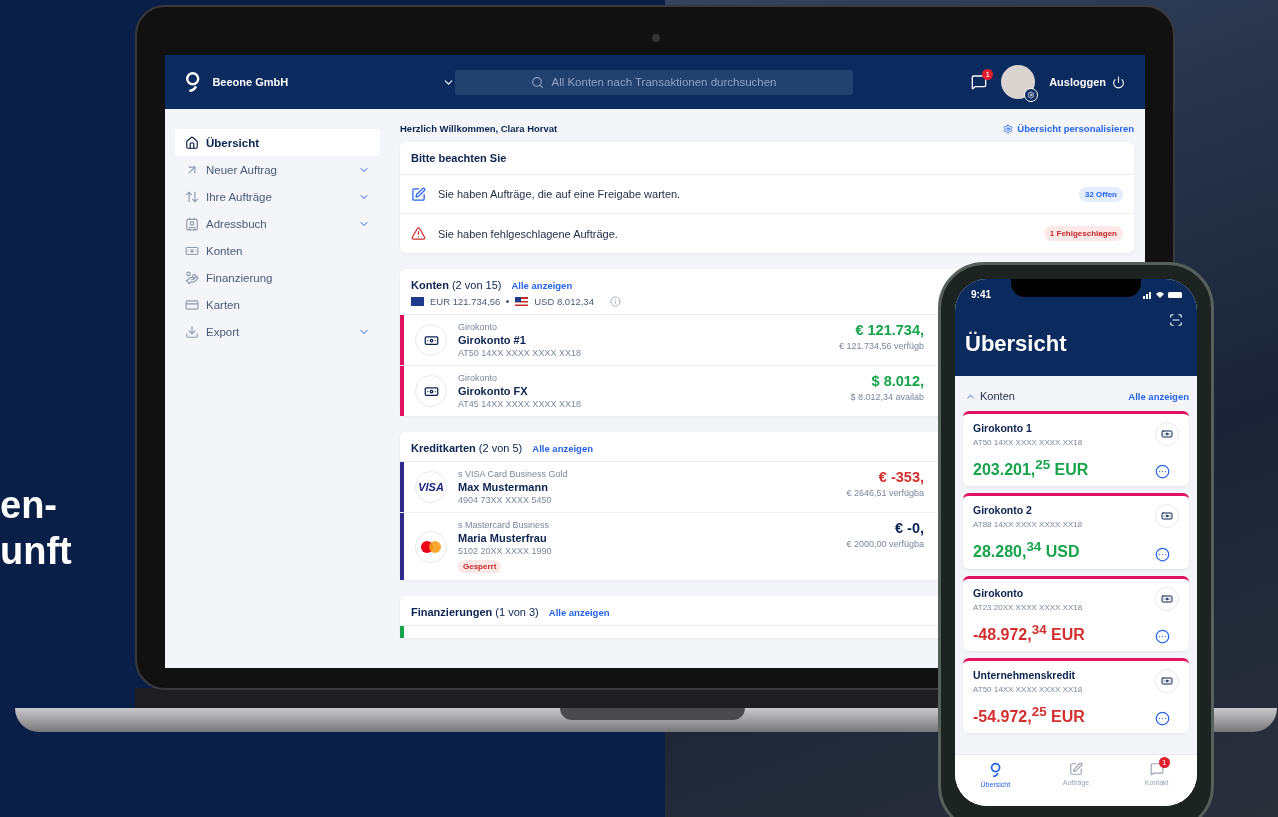 This screenshot has width=1278, height=817. I want to click on camera-dot, so click(656, 38).